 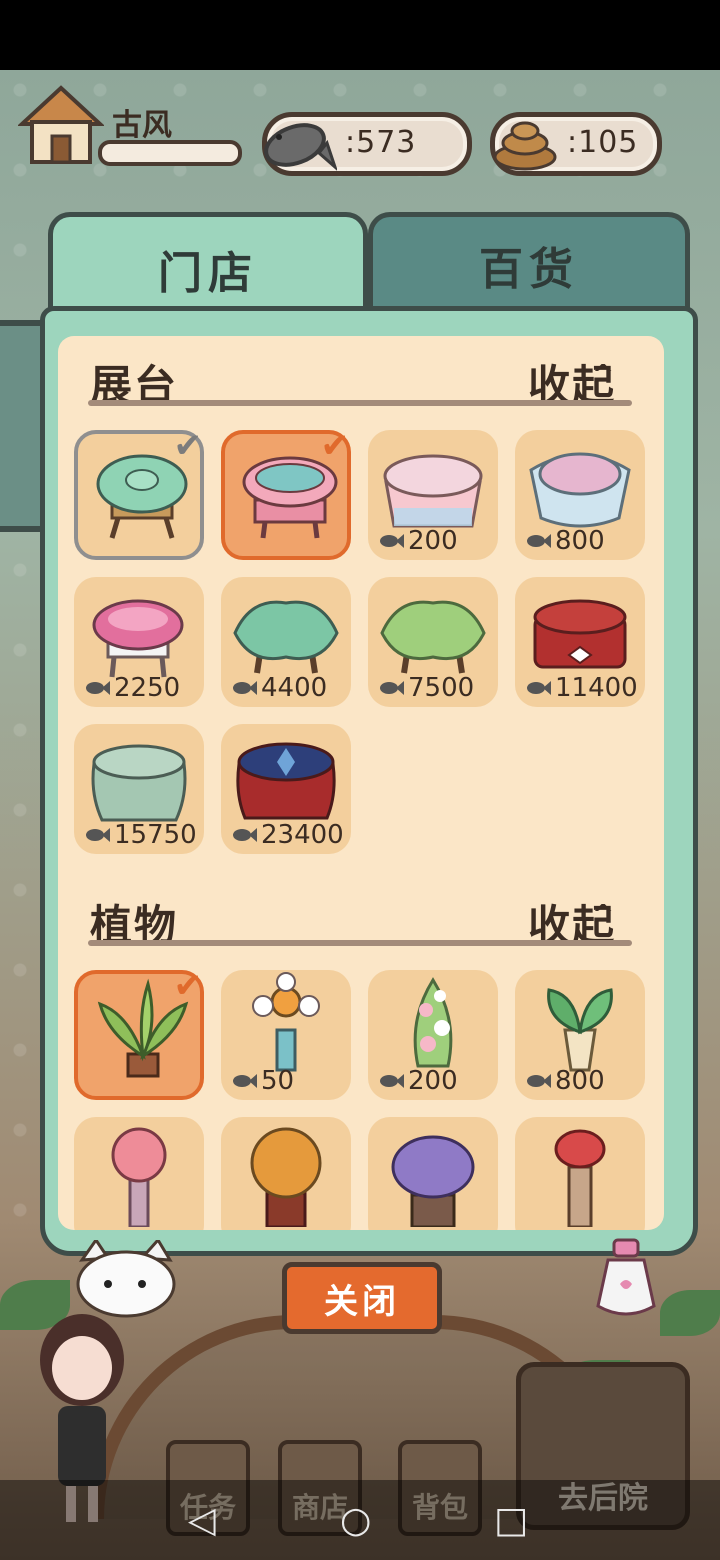 I want to click on item-price: 15750, so click(x=140, y=835).